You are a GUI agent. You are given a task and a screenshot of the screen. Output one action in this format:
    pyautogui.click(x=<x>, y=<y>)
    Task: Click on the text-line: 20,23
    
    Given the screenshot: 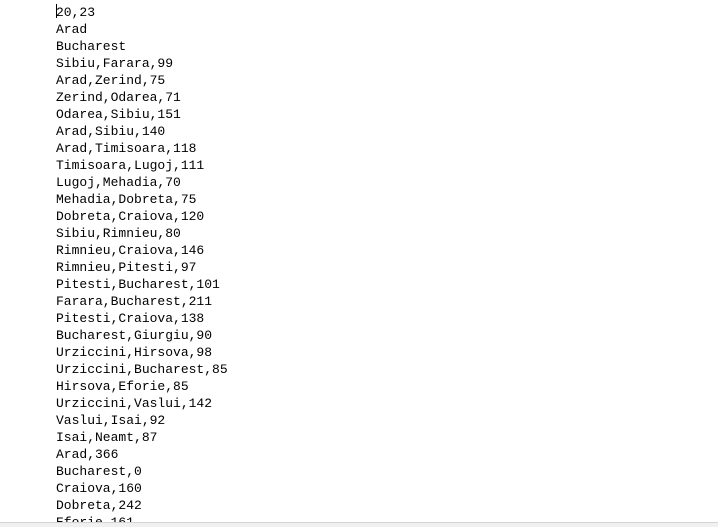 What is the action you would take?
    pyautogui.click(x=142, y=12)
    